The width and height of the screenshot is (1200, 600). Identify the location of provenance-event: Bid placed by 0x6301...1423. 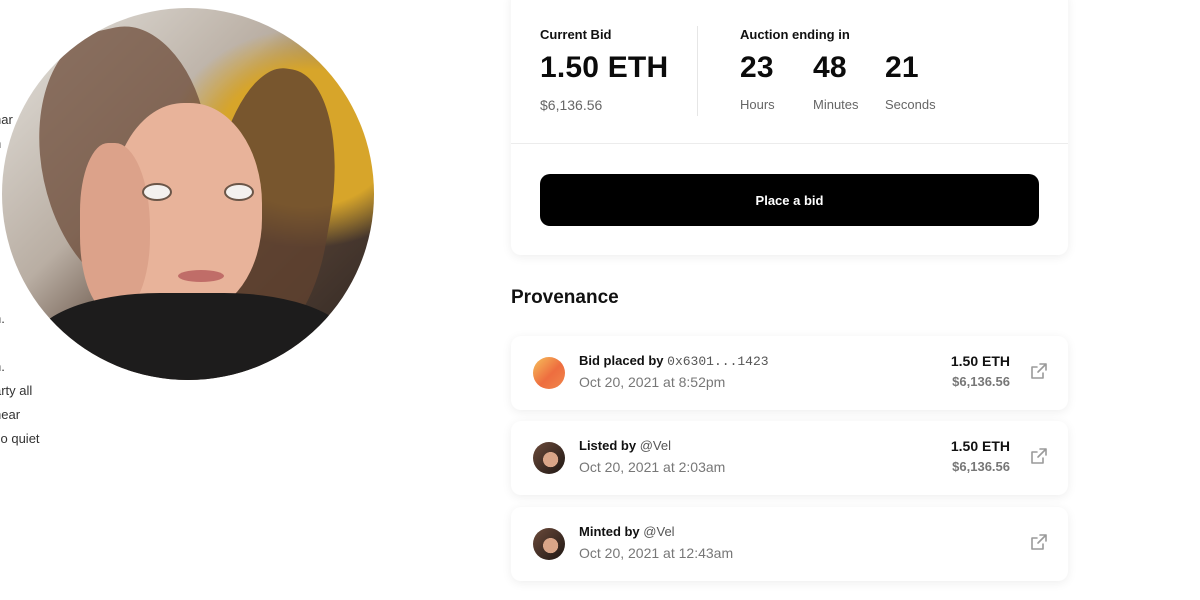
(674, 361).